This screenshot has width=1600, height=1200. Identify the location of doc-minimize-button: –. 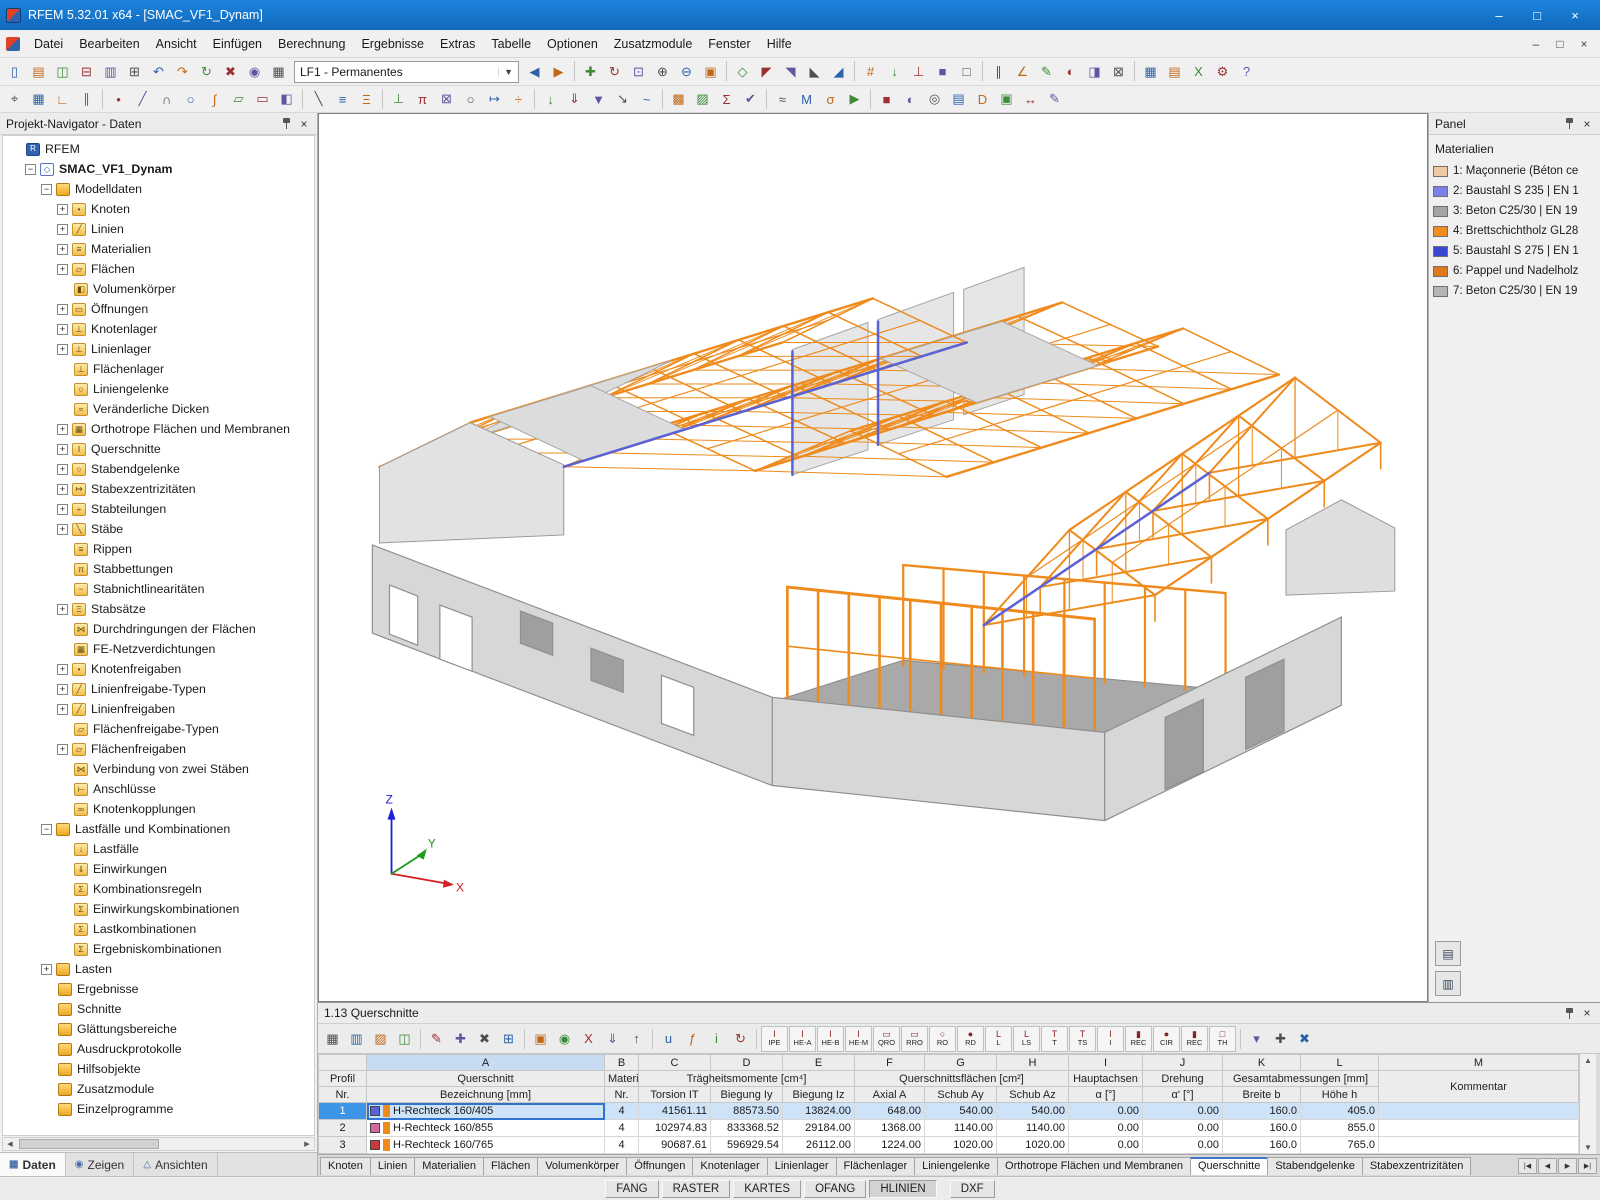
(1536, 44).